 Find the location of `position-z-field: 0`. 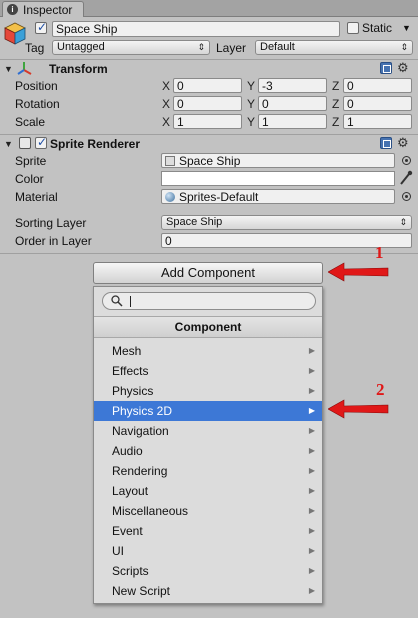

position-z-field: 0 is located at coordinates (377, 85).